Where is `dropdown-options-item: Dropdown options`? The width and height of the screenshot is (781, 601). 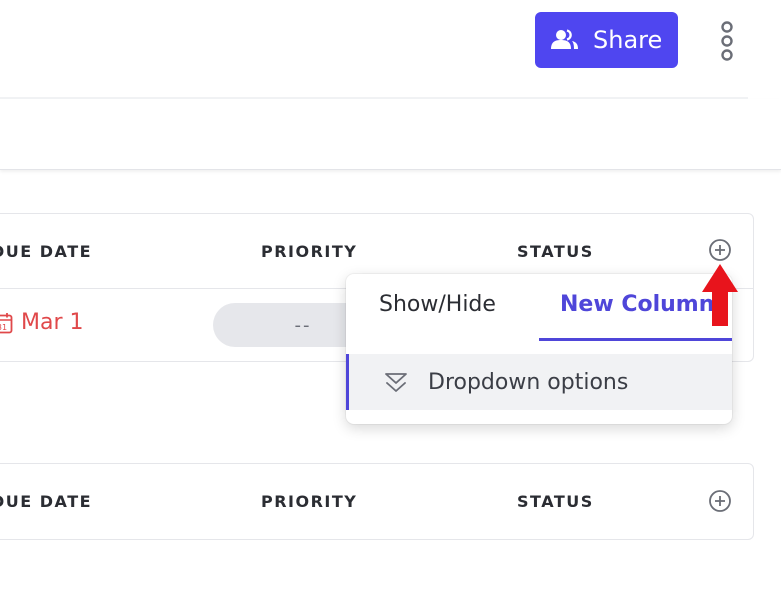
dropdown-options-item: Dropdown options is located at coordinates (539, 382).